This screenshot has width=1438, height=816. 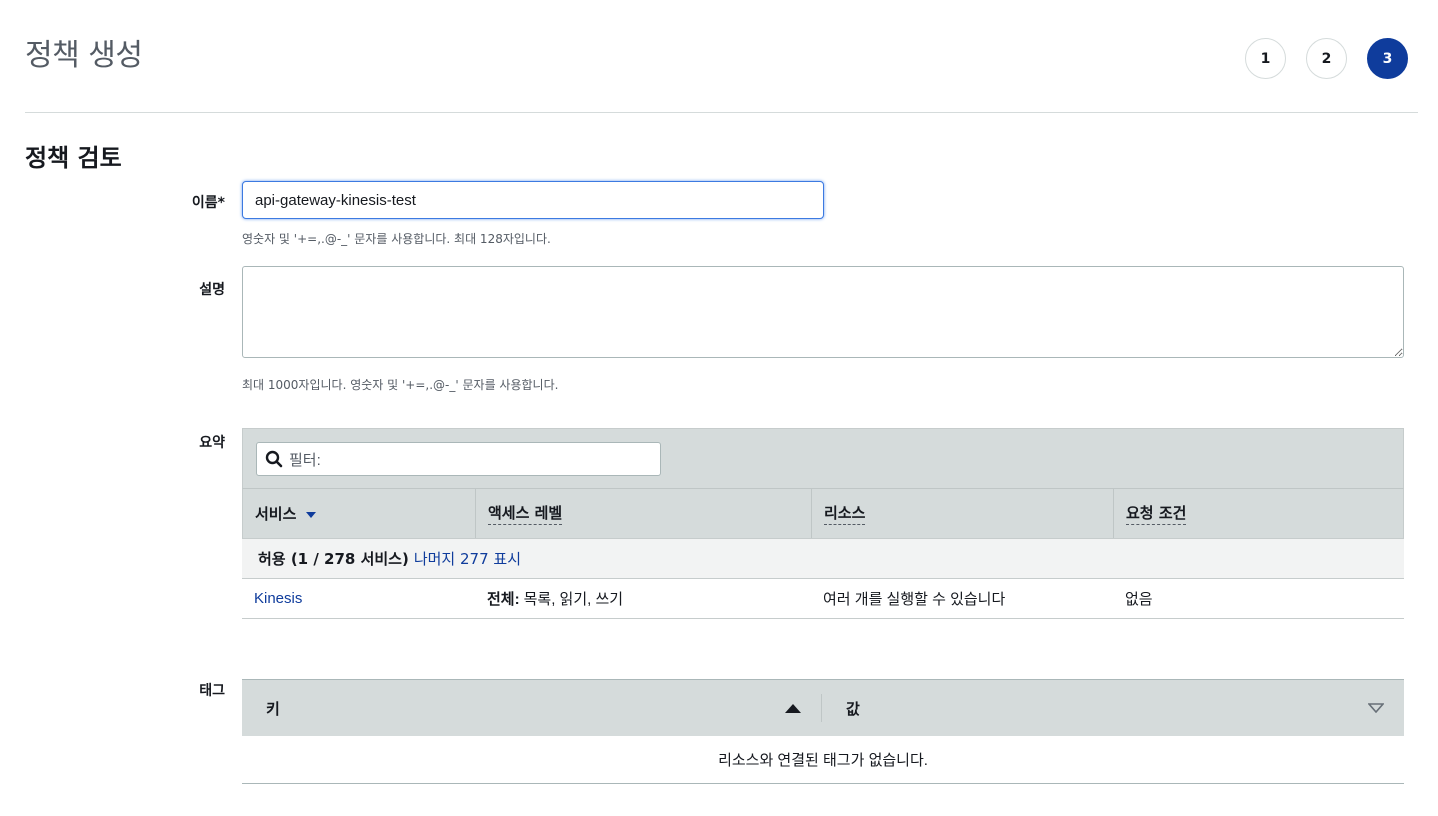 I want to click on summary-header-row: 서비스 액세스 레벨 리소스 요청 조건, so click(x=823, y=513).